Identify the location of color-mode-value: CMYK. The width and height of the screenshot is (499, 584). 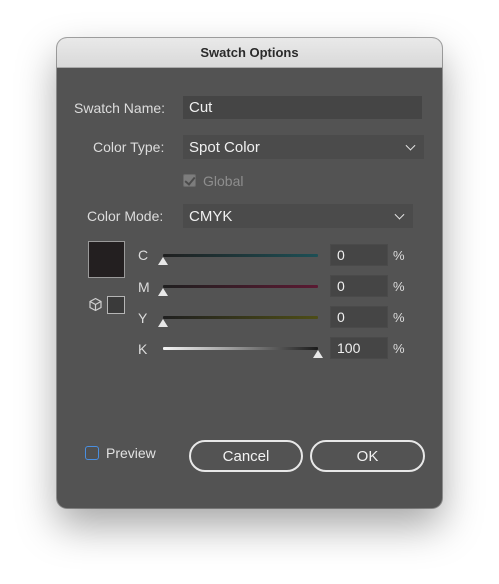
(211, 216).